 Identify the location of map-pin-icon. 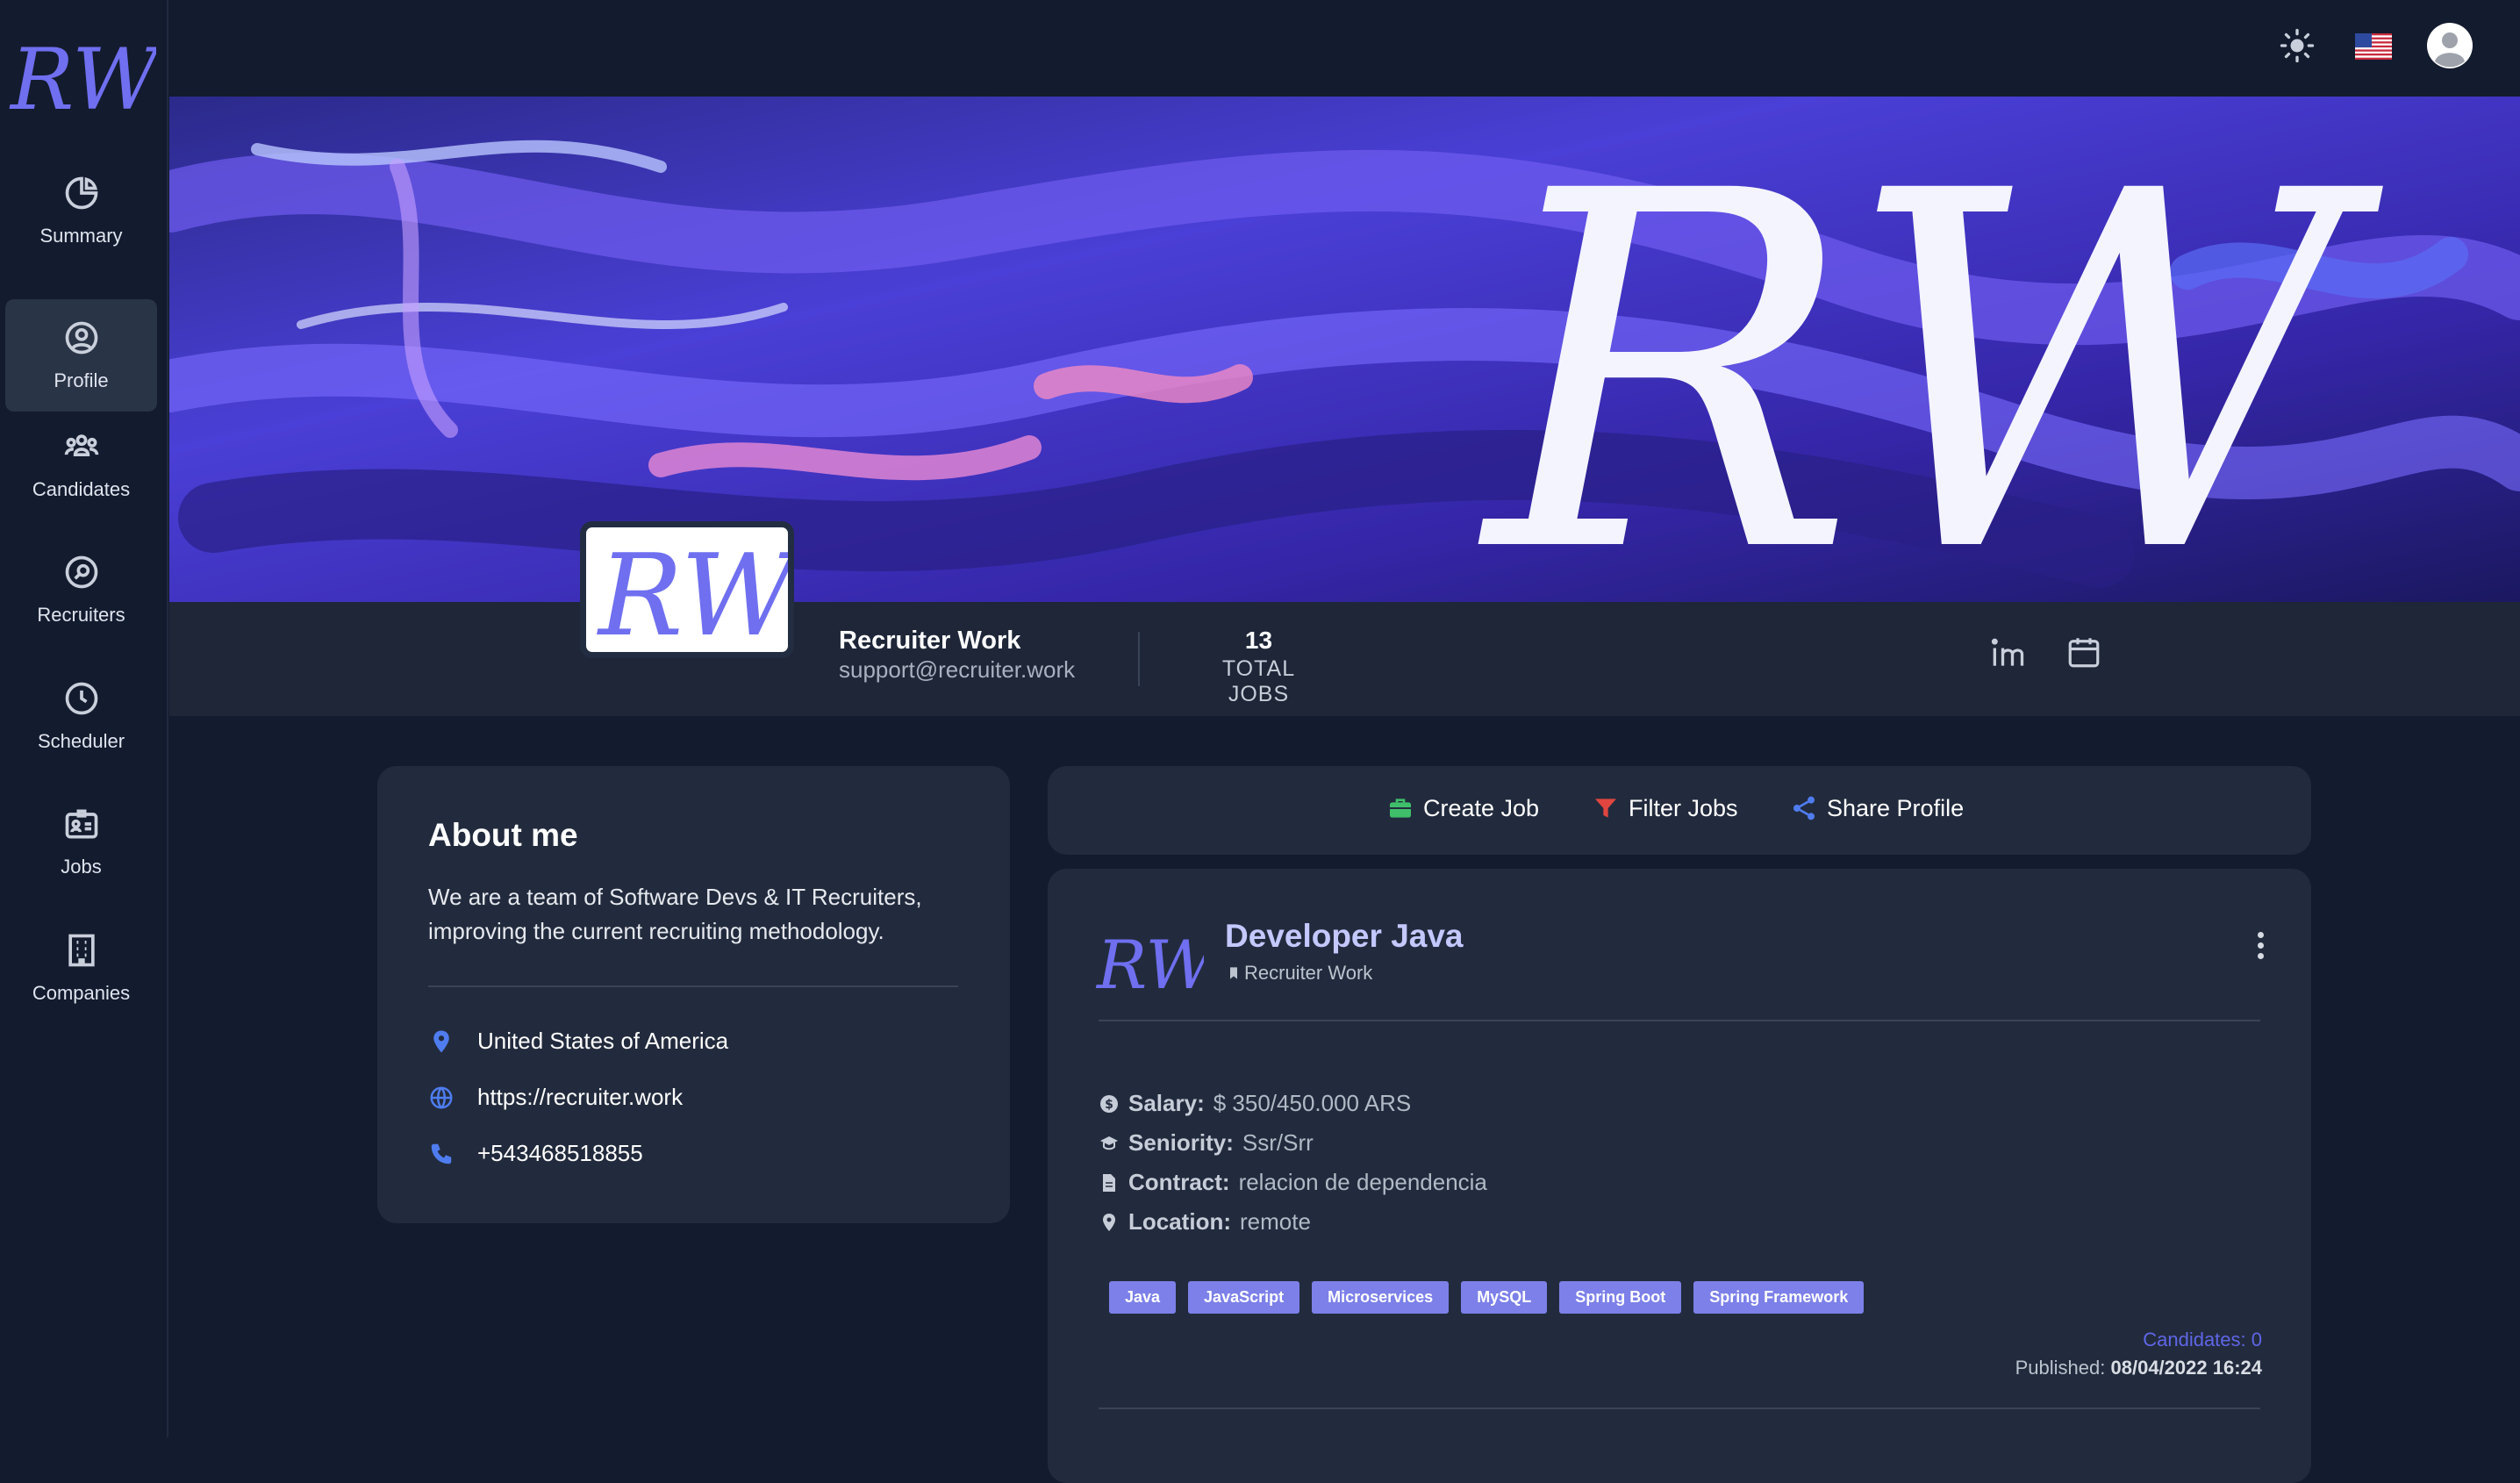
(441, 1041).